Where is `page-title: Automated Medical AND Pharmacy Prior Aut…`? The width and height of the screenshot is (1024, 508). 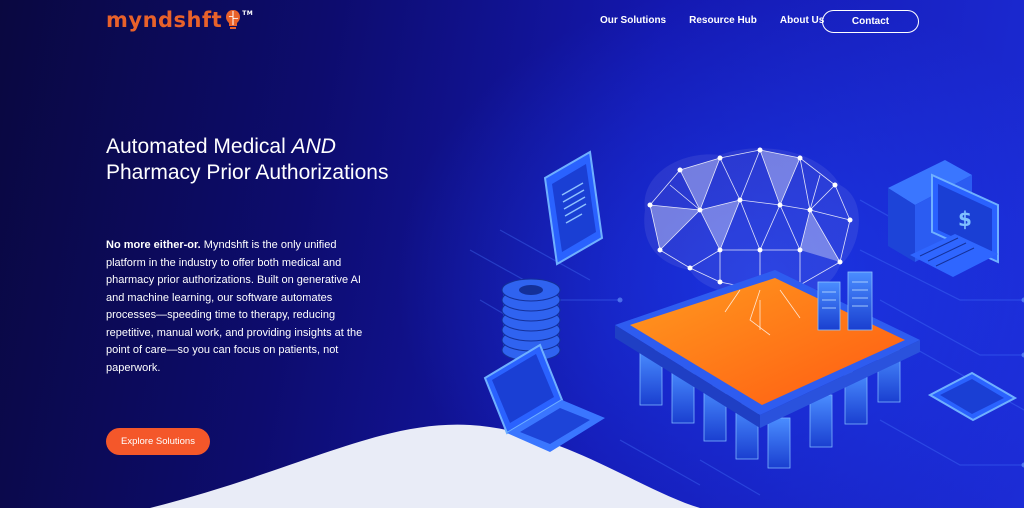
page-title: Automated Medical AND Pharmacy Prior Aut… is located at coordinates (256, 160).